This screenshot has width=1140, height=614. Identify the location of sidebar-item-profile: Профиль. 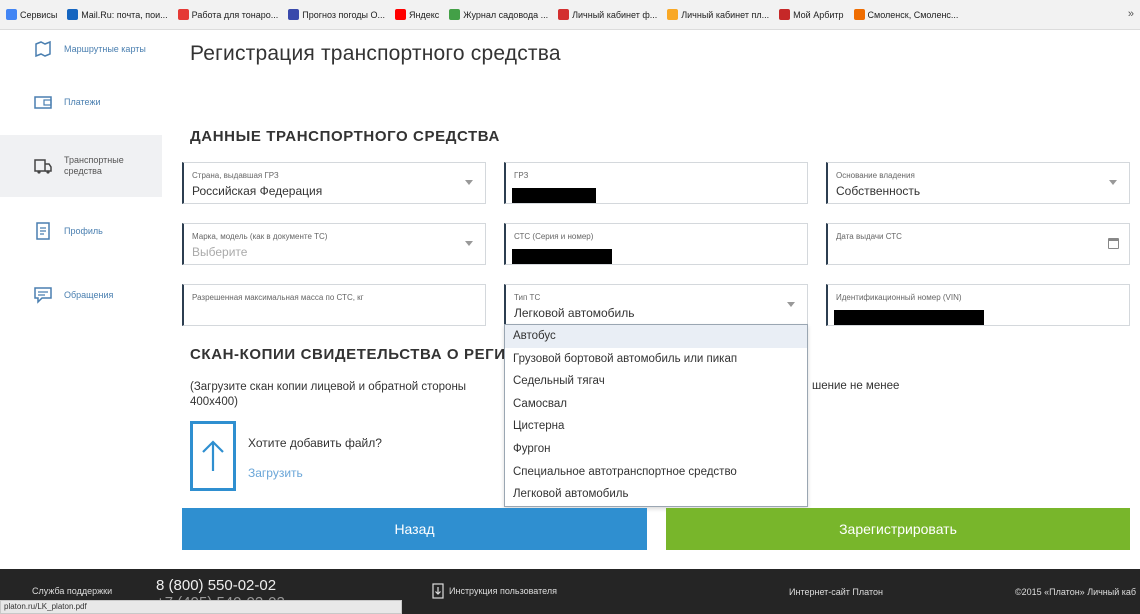
(81, 231).